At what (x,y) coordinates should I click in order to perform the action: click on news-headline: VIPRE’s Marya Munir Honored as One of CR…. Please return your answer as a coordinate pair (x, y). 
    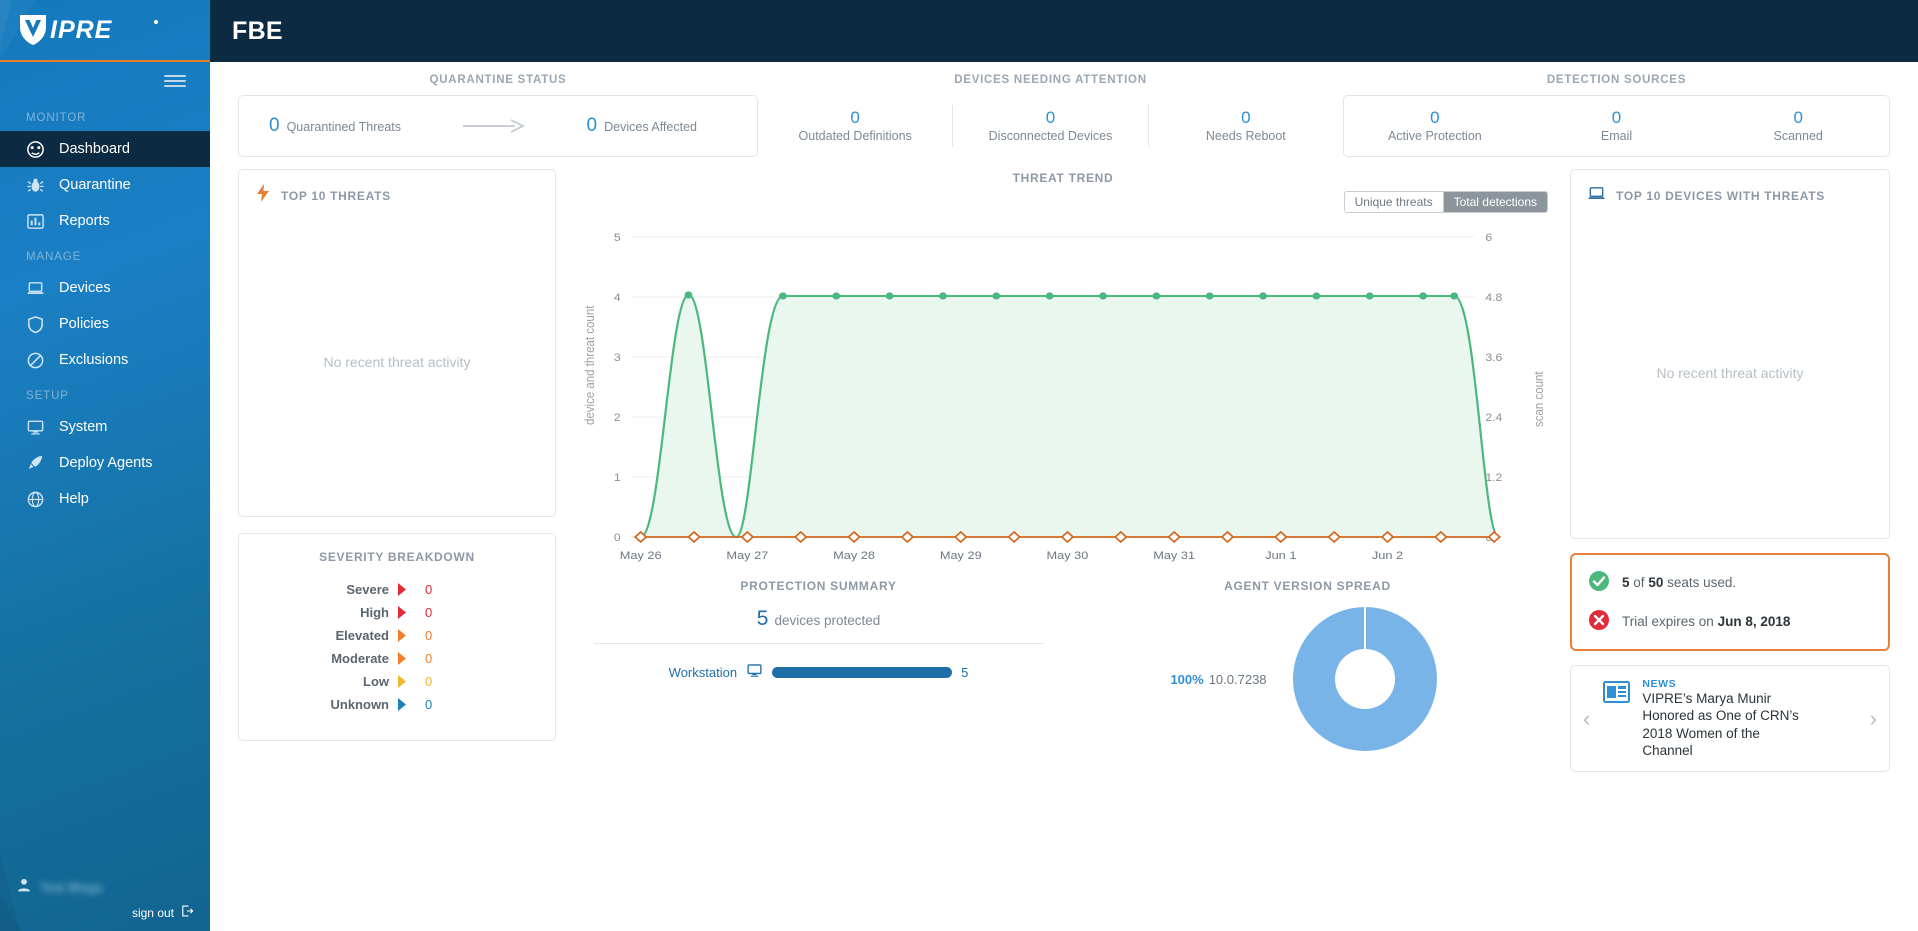
    Looking at the image, I should click on (1720, 724).